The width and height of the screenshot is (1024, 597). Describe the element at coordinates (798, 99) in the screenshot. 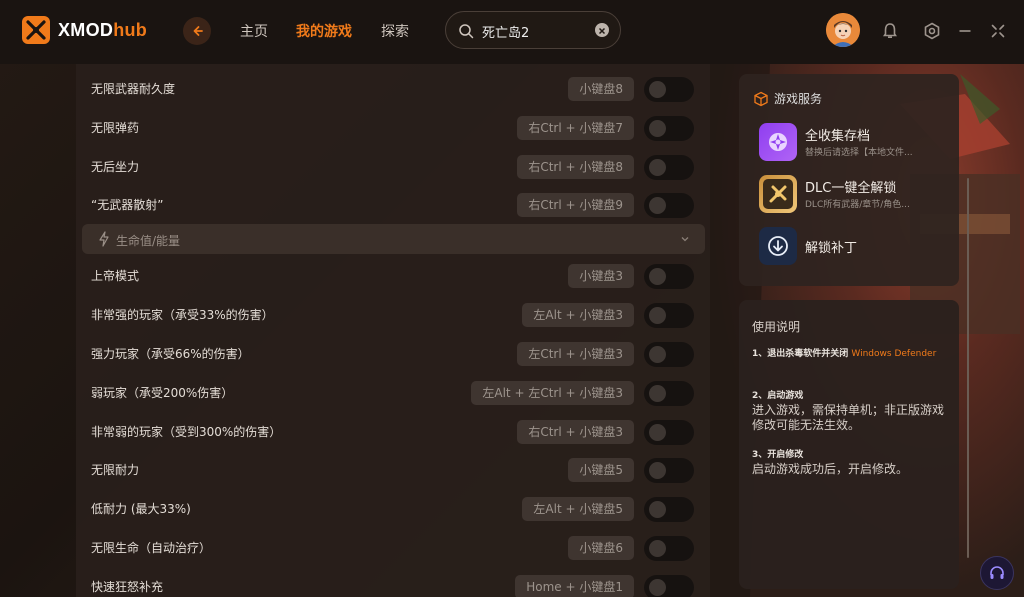

I see `services-title: 游戏服务` at that location.